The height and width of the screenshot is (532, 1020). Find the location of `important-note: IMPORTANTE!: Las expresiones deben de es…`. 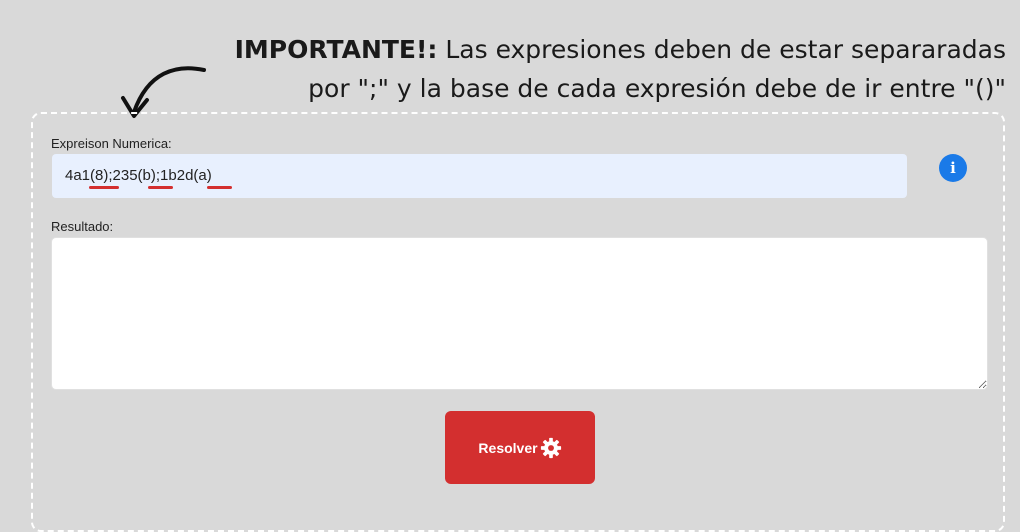

important-note: IMPORTANTE!: Las expresiones deben de es… is located at coordinates (603, 69).